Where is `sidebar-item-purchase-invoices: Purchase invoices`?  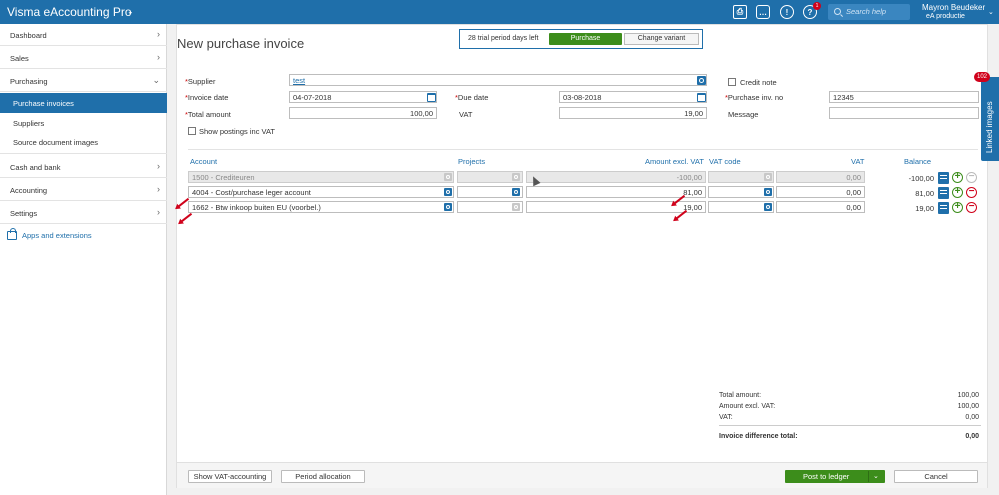 sidebar-item-purchase-invoices: Purchase invoices is located at coordinates (83, 103).